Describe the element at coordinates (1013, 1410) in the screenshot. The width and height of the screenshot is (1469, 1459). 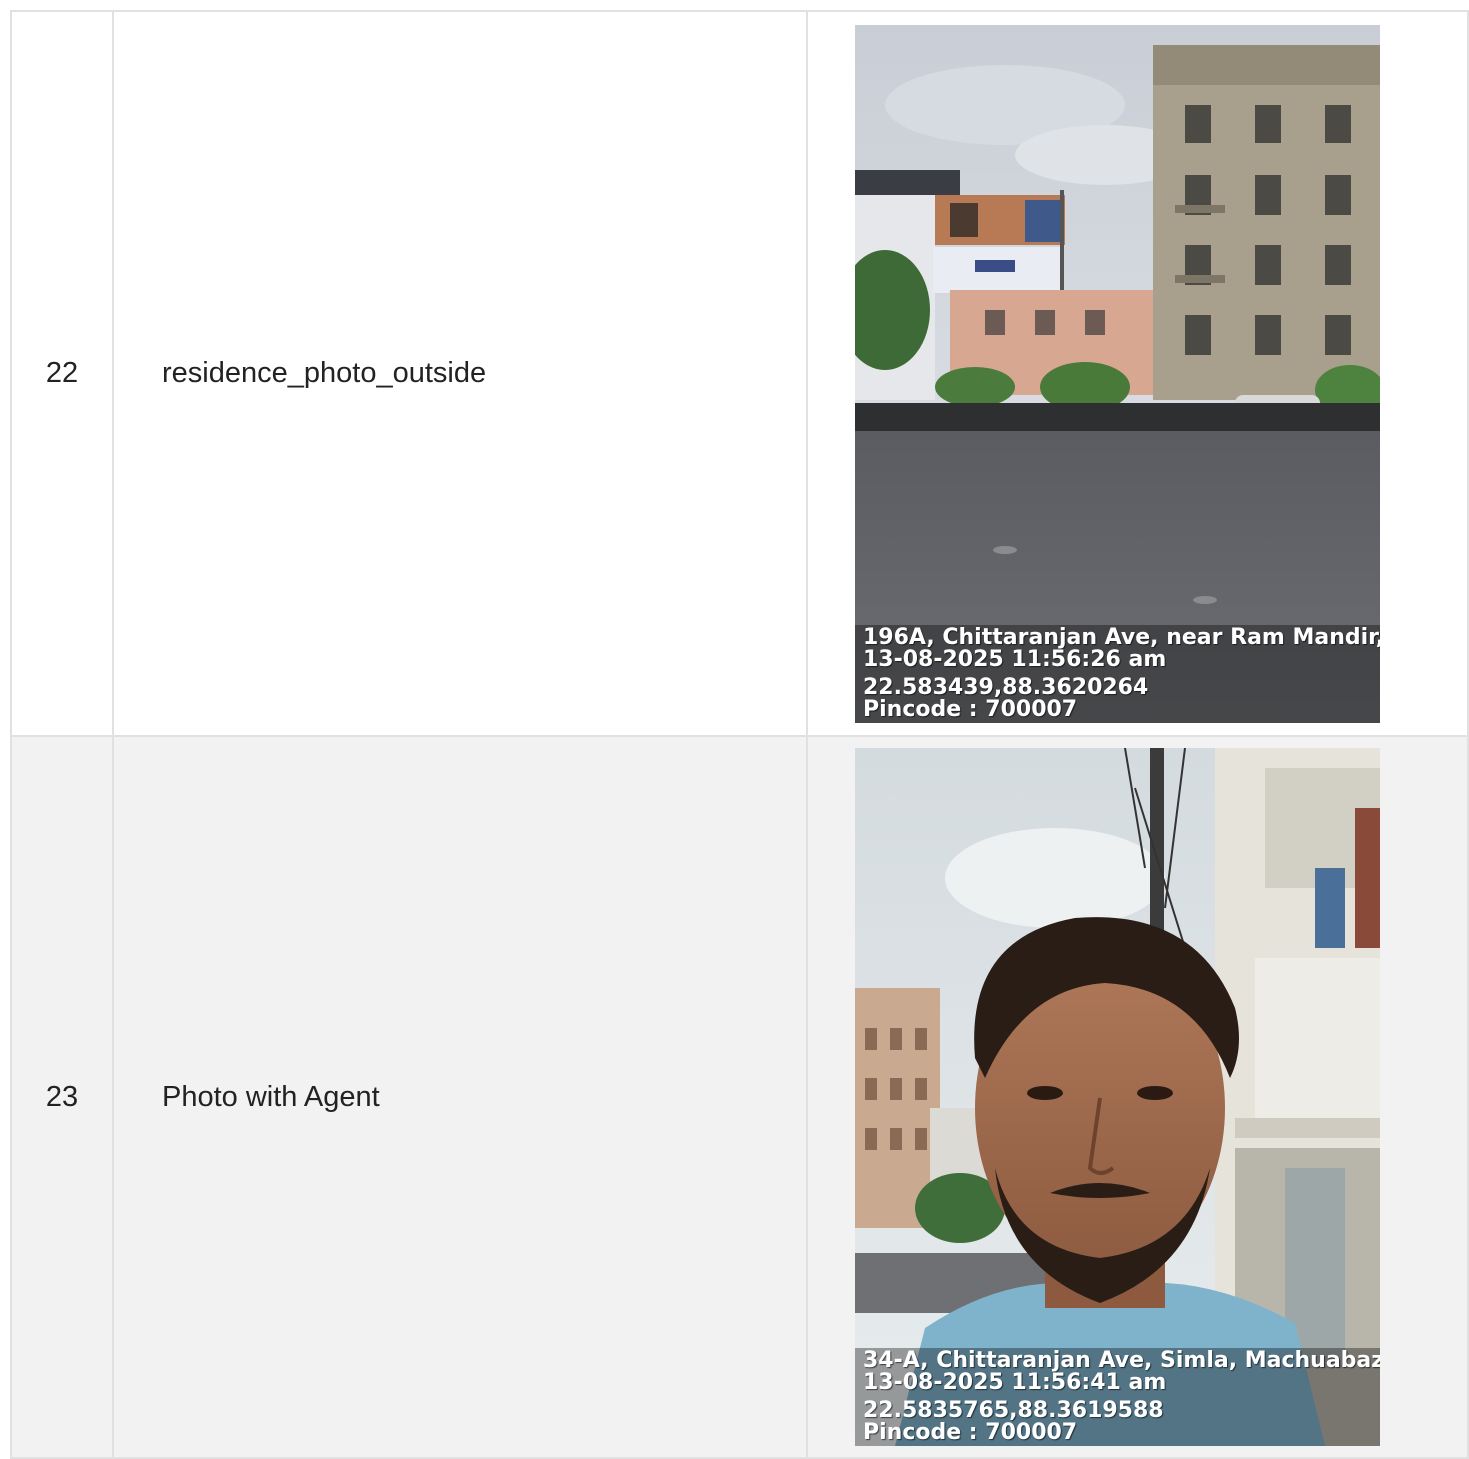
I see `photo-coordinates: 22.5835765,88.3619588` at that location.